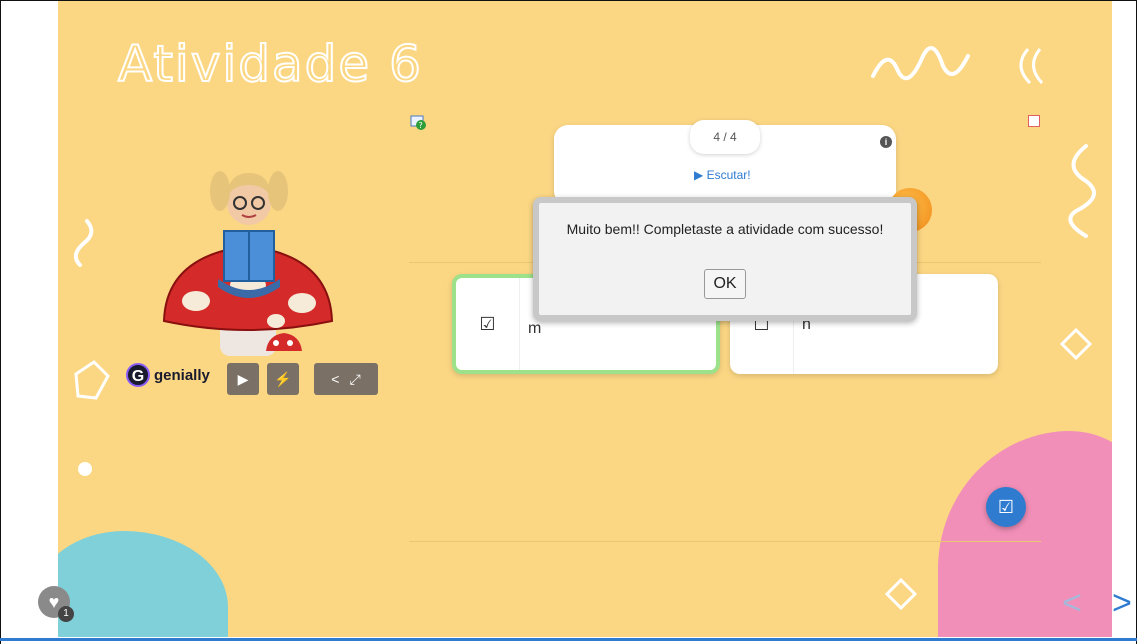 Image resolution: width=1137 pixels, height=644 pixels. Describe the element at coordinates (1006, 507) in the screenshot. I see `check-answer-button: ☑` at that location.